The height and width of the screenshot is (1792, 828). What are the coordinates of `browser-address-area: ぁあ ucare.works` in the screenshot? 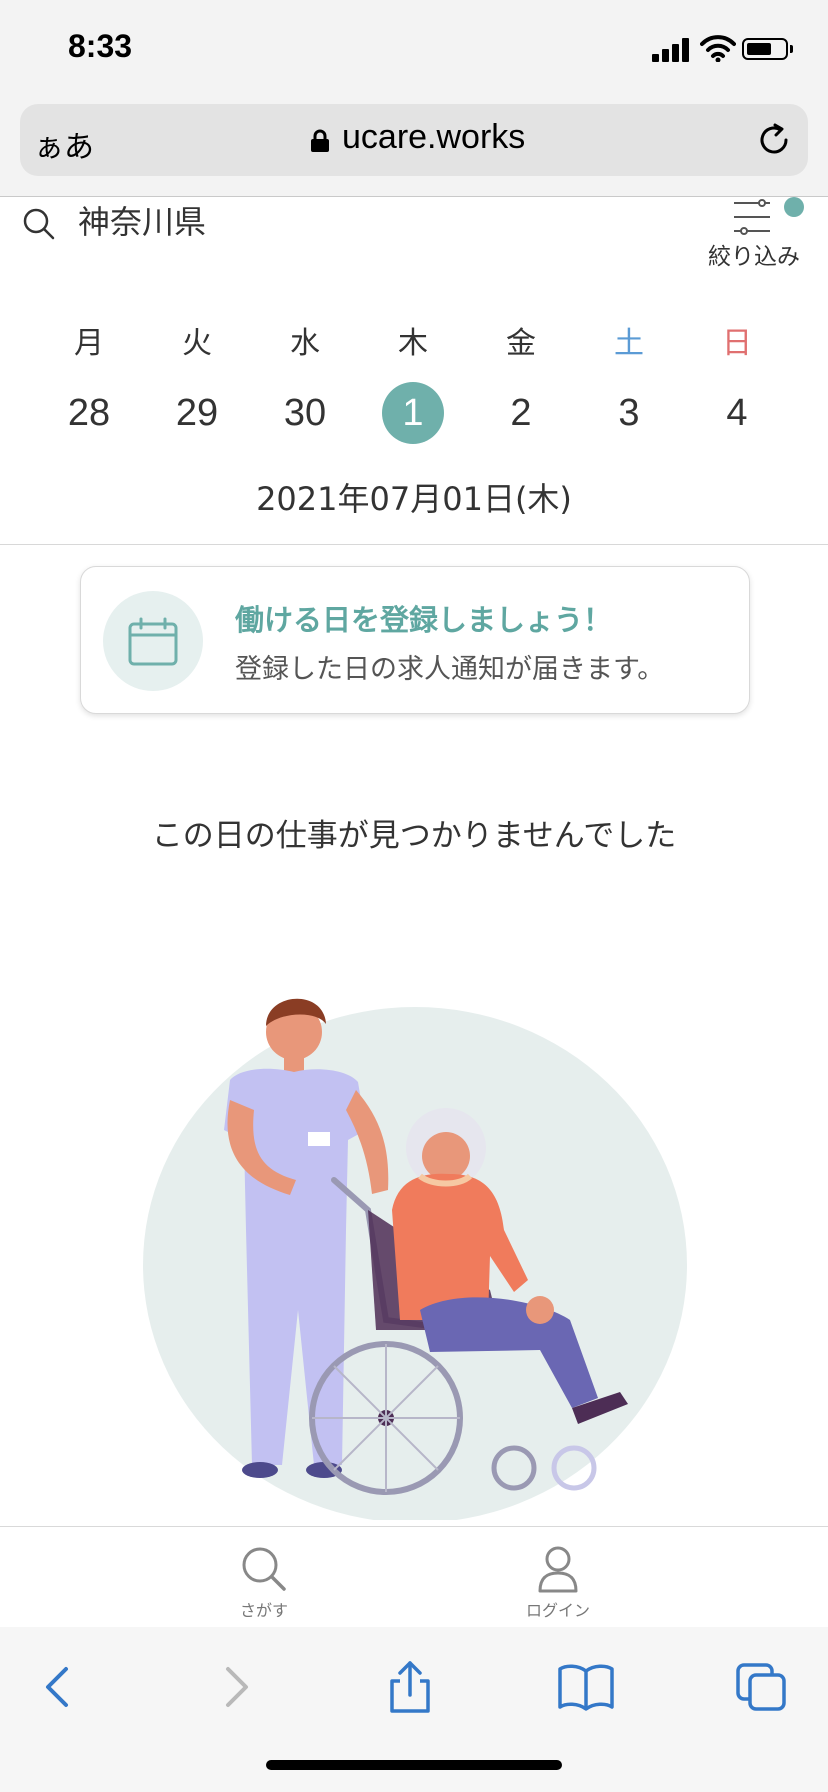 It's located at (414, 146).